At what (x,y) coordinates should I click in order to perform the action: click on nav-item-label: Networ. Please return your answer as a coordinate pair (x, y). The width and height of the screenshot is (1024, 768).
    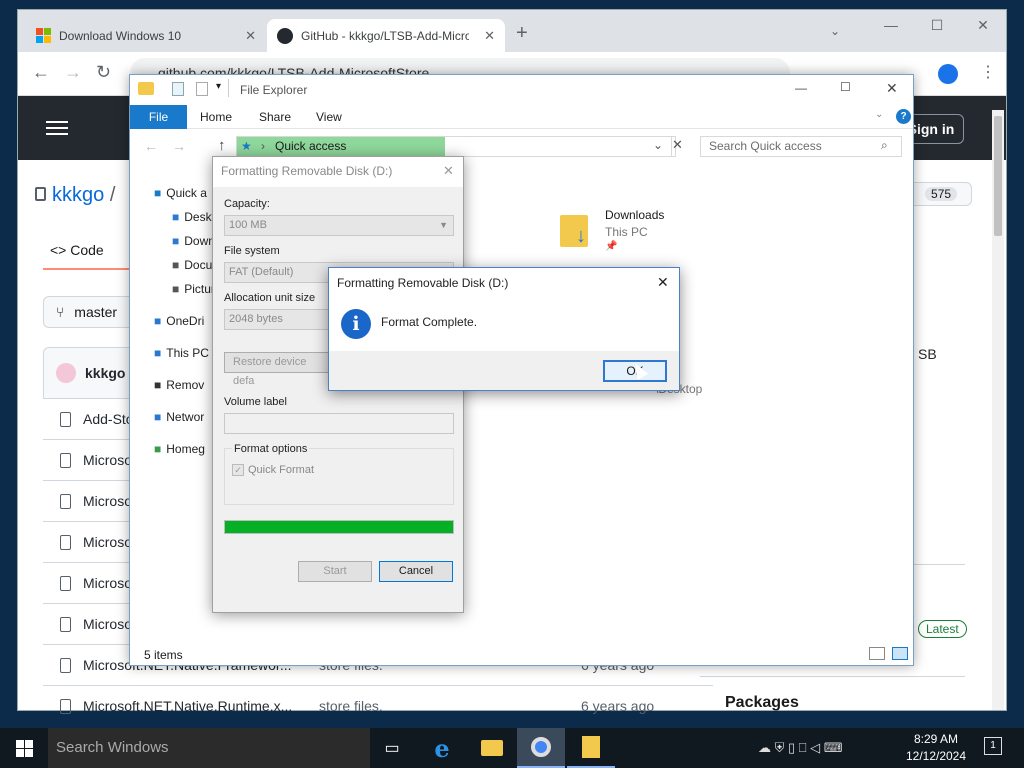
    Looking at the image, I should click on (185, 417).